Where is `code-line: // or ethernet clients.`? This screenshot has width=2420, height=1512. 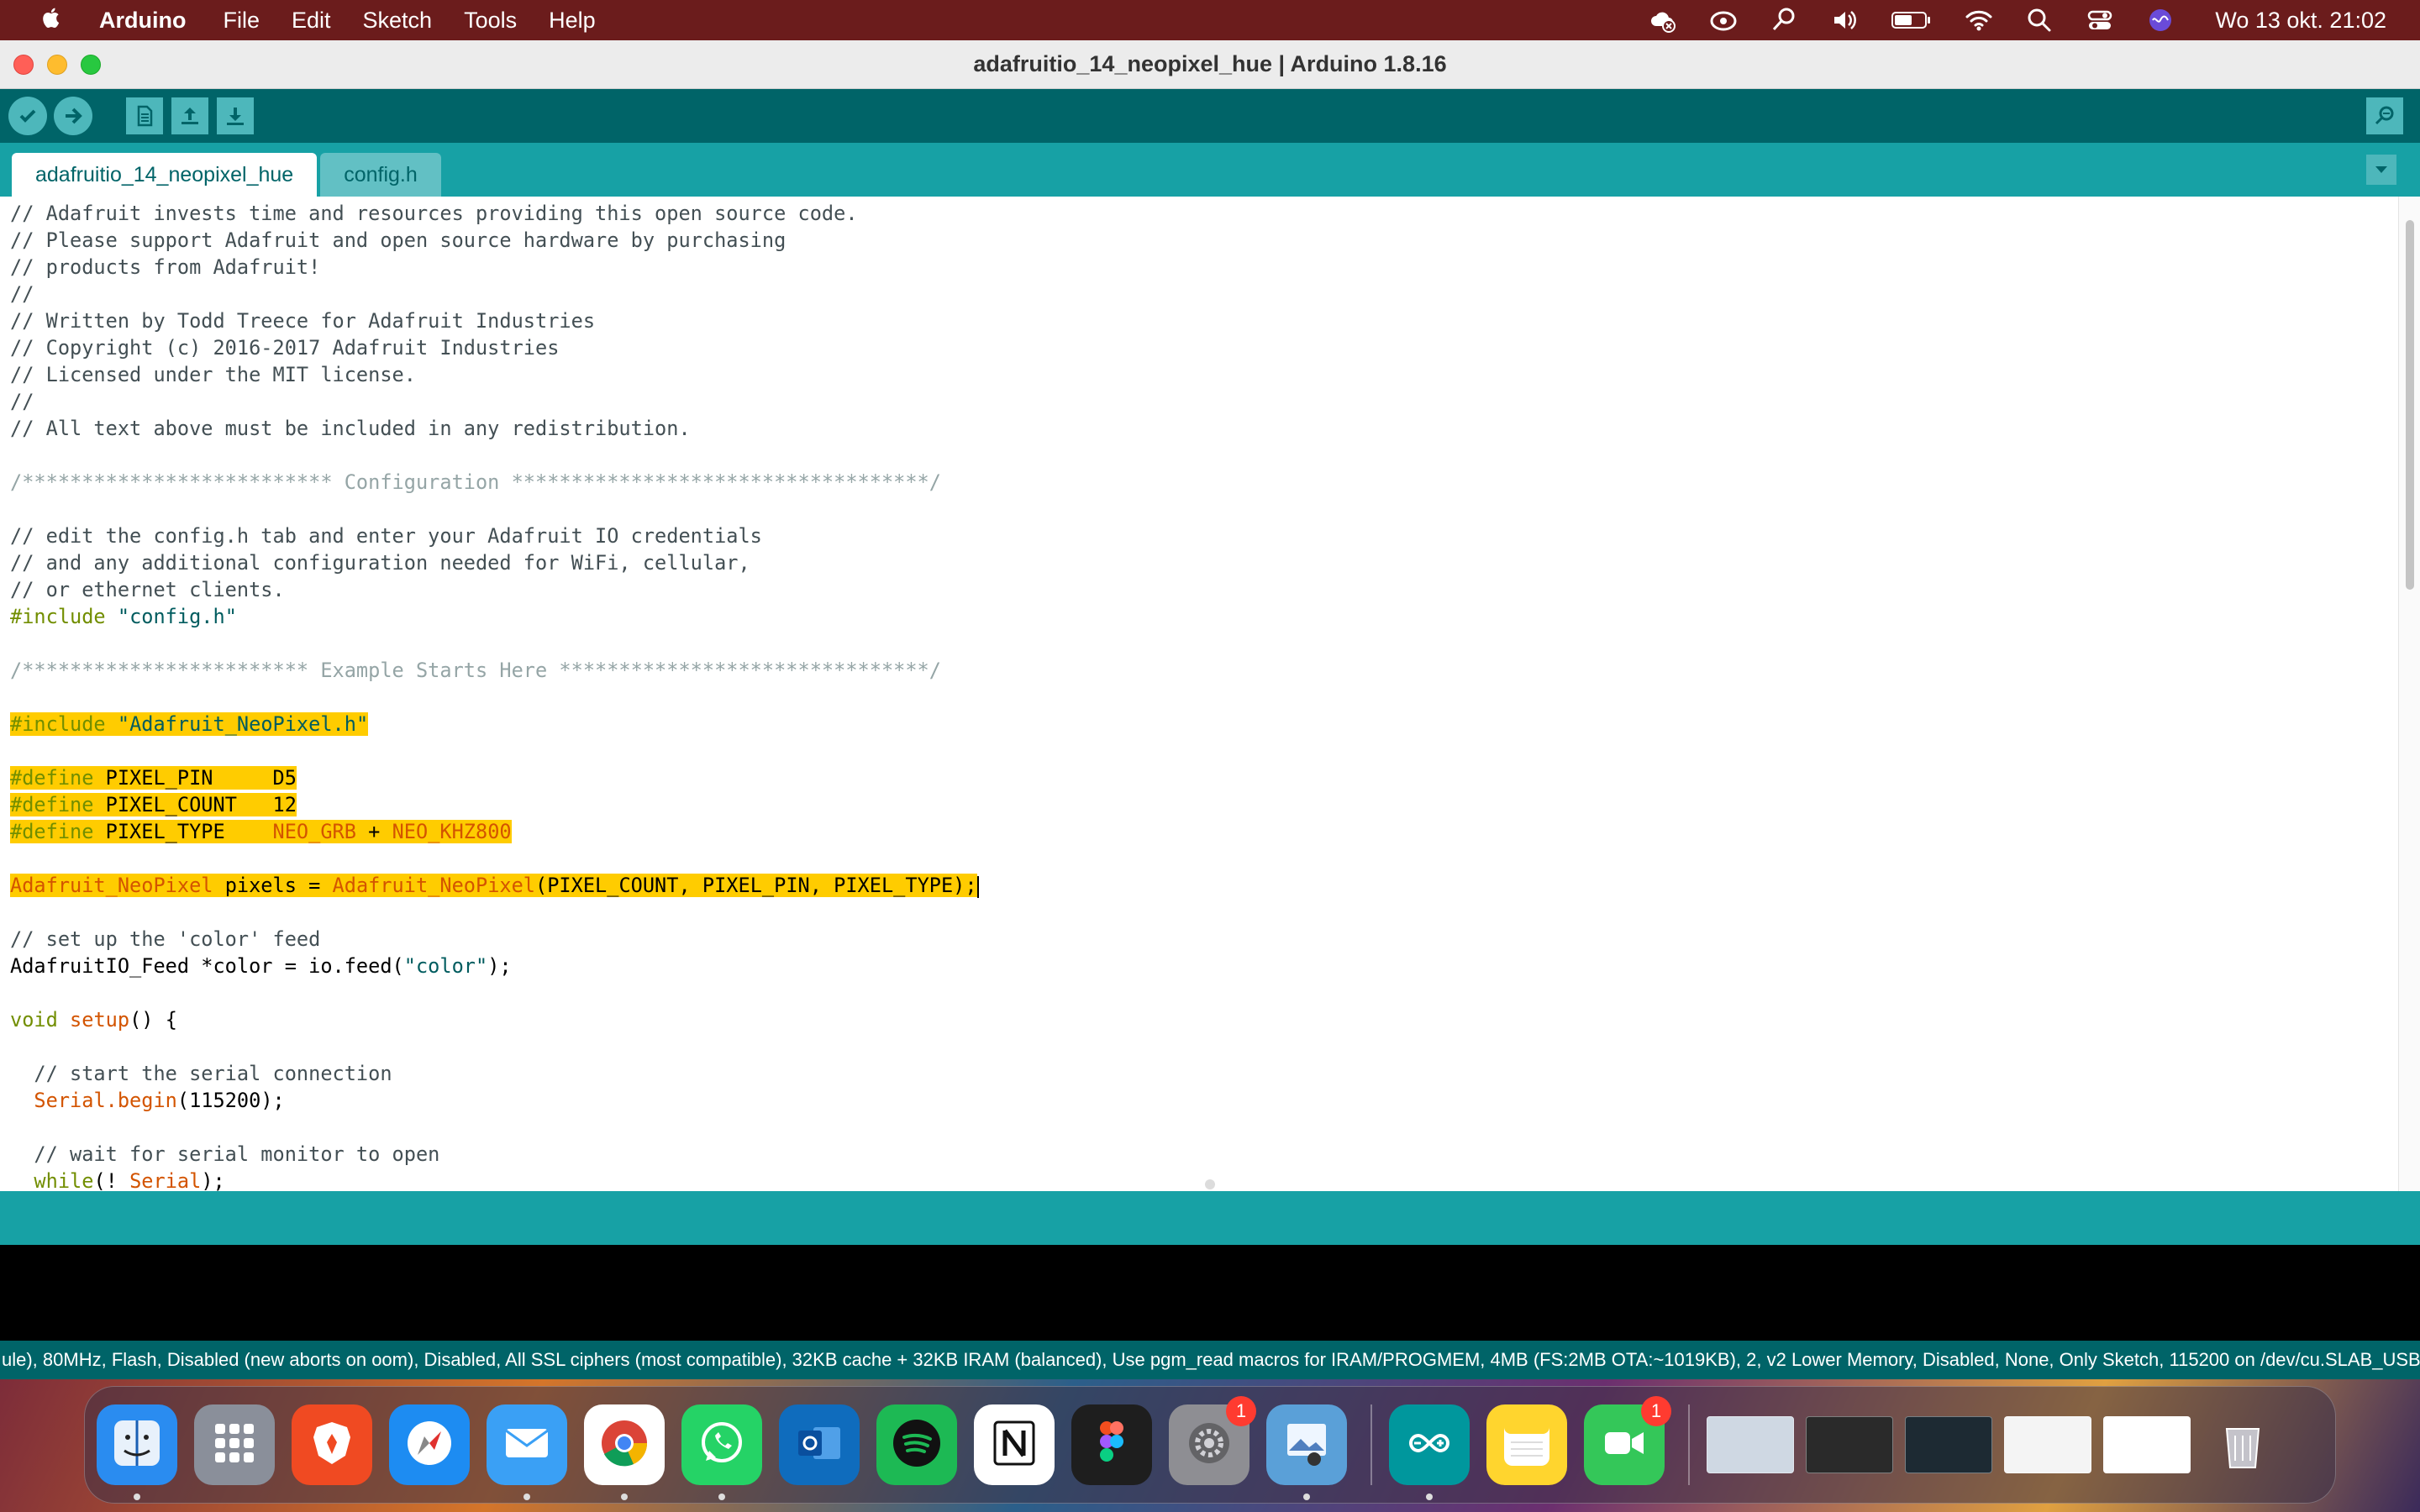 code-line: // or ethernet clients. is located at coordinates (495, 589).